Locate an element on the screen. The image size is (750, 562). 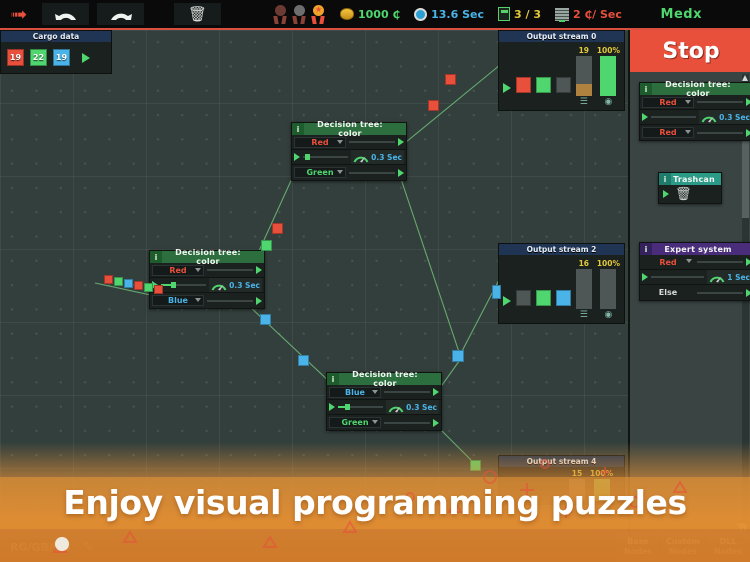
palette-trashcan-node: i Trashcan 🗑 is located at coordinates (690, 188).